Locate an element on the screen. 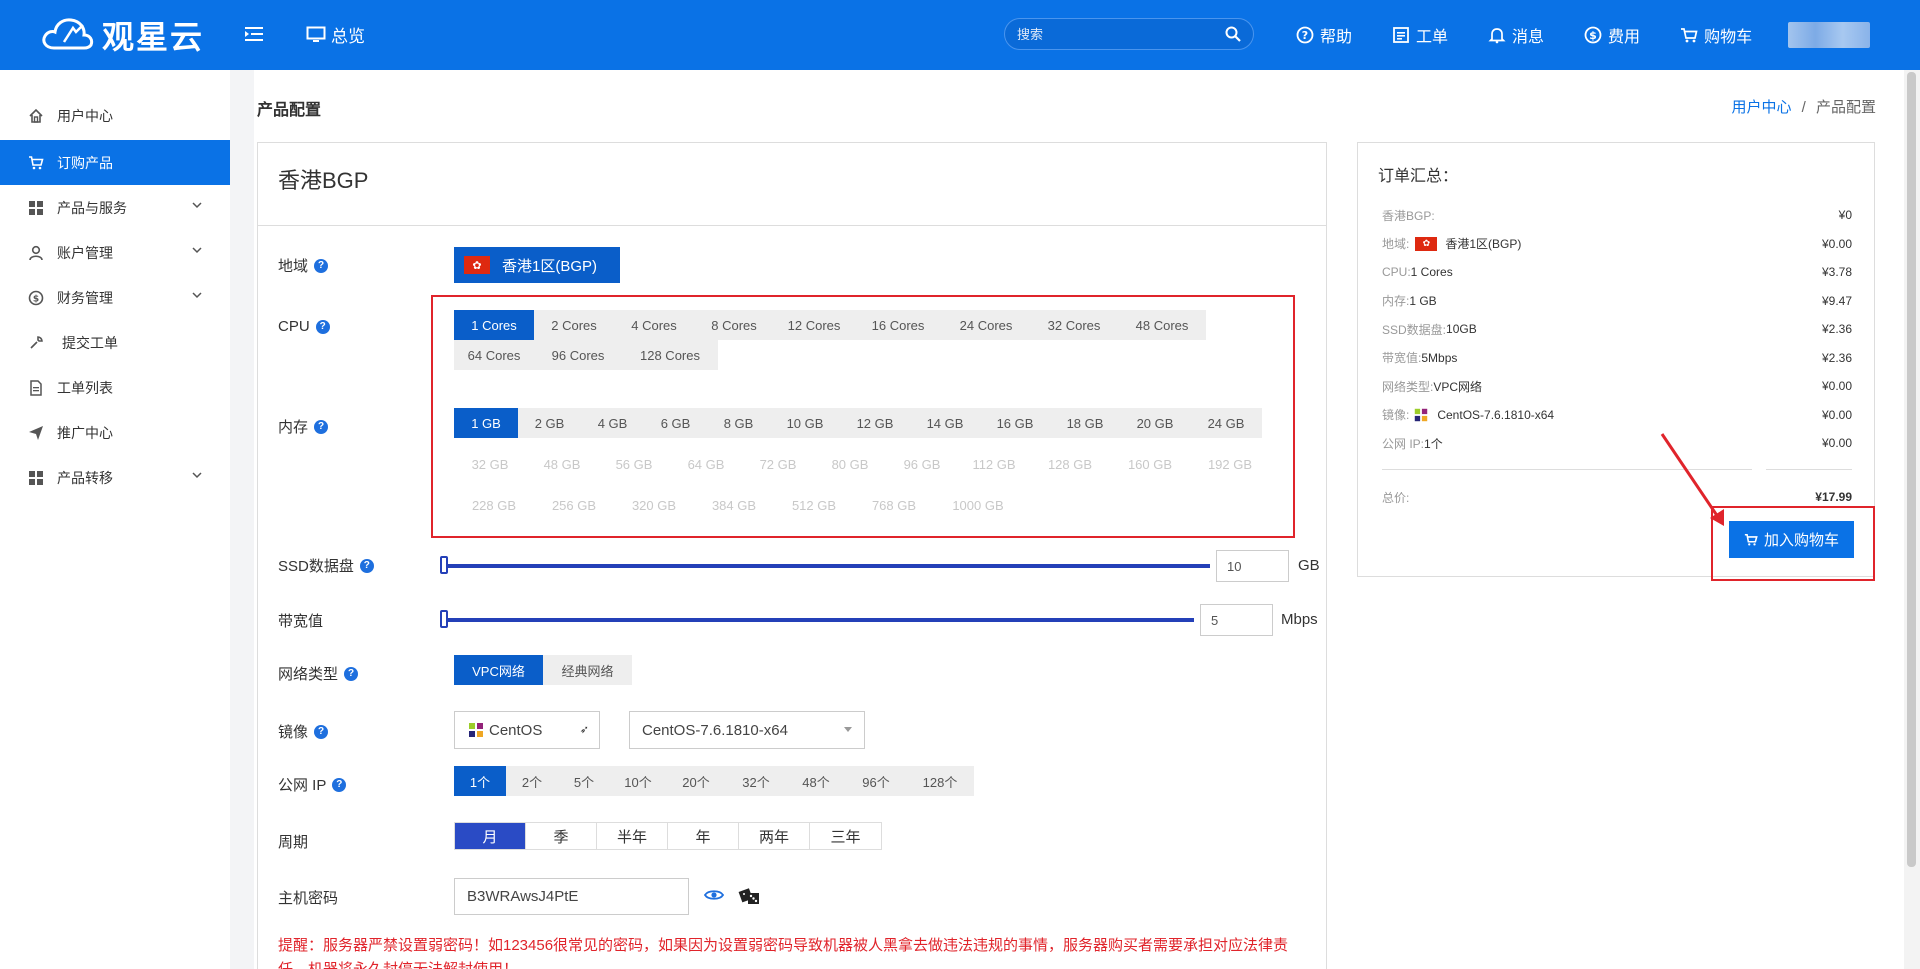 This screenshot has height=969, width=1920. period-options: 月季半年年两年 三年 is located at coordinates (668, 836).